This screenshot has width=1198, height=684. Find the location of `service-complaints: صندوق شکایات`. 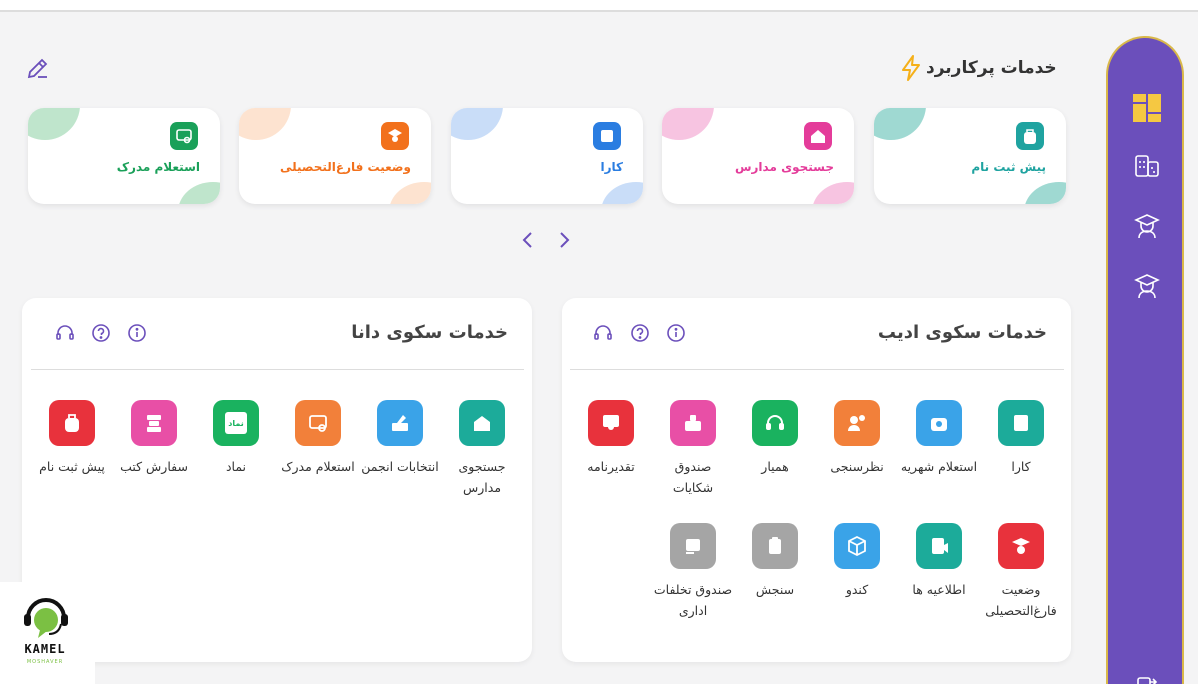

service-complaints: صندوق شکایات is located at coordinates (693, 449).